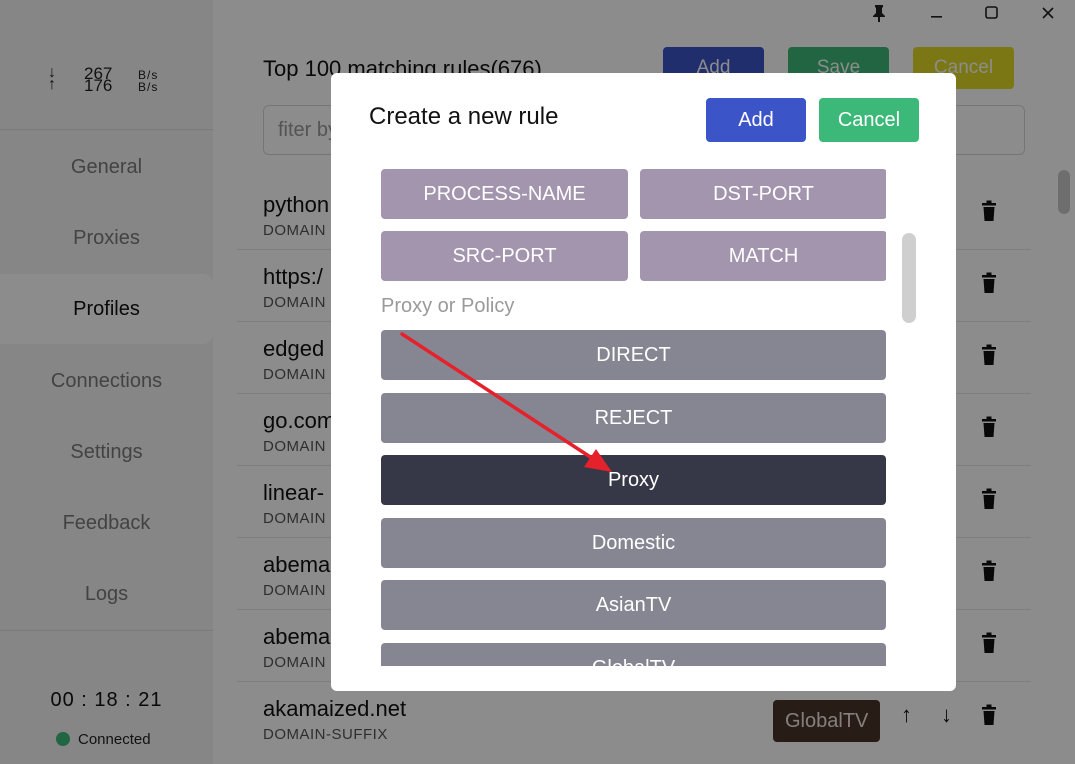 This screenshot has width=1075, height=764. What do you see at coordinates (448, 306) in the screenshot?
I see `policy-section-label: Proxy or Policy` at bounding box center [448, 306].